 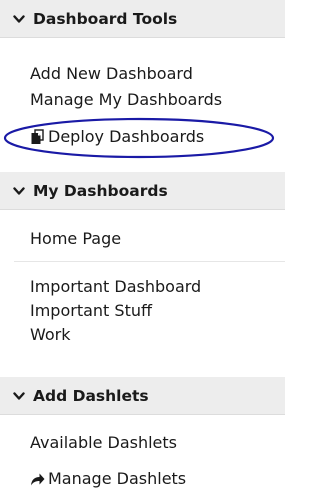 I want to click on manage-dashlets-link: Manage Dashlets, so click(x=108, y=479).